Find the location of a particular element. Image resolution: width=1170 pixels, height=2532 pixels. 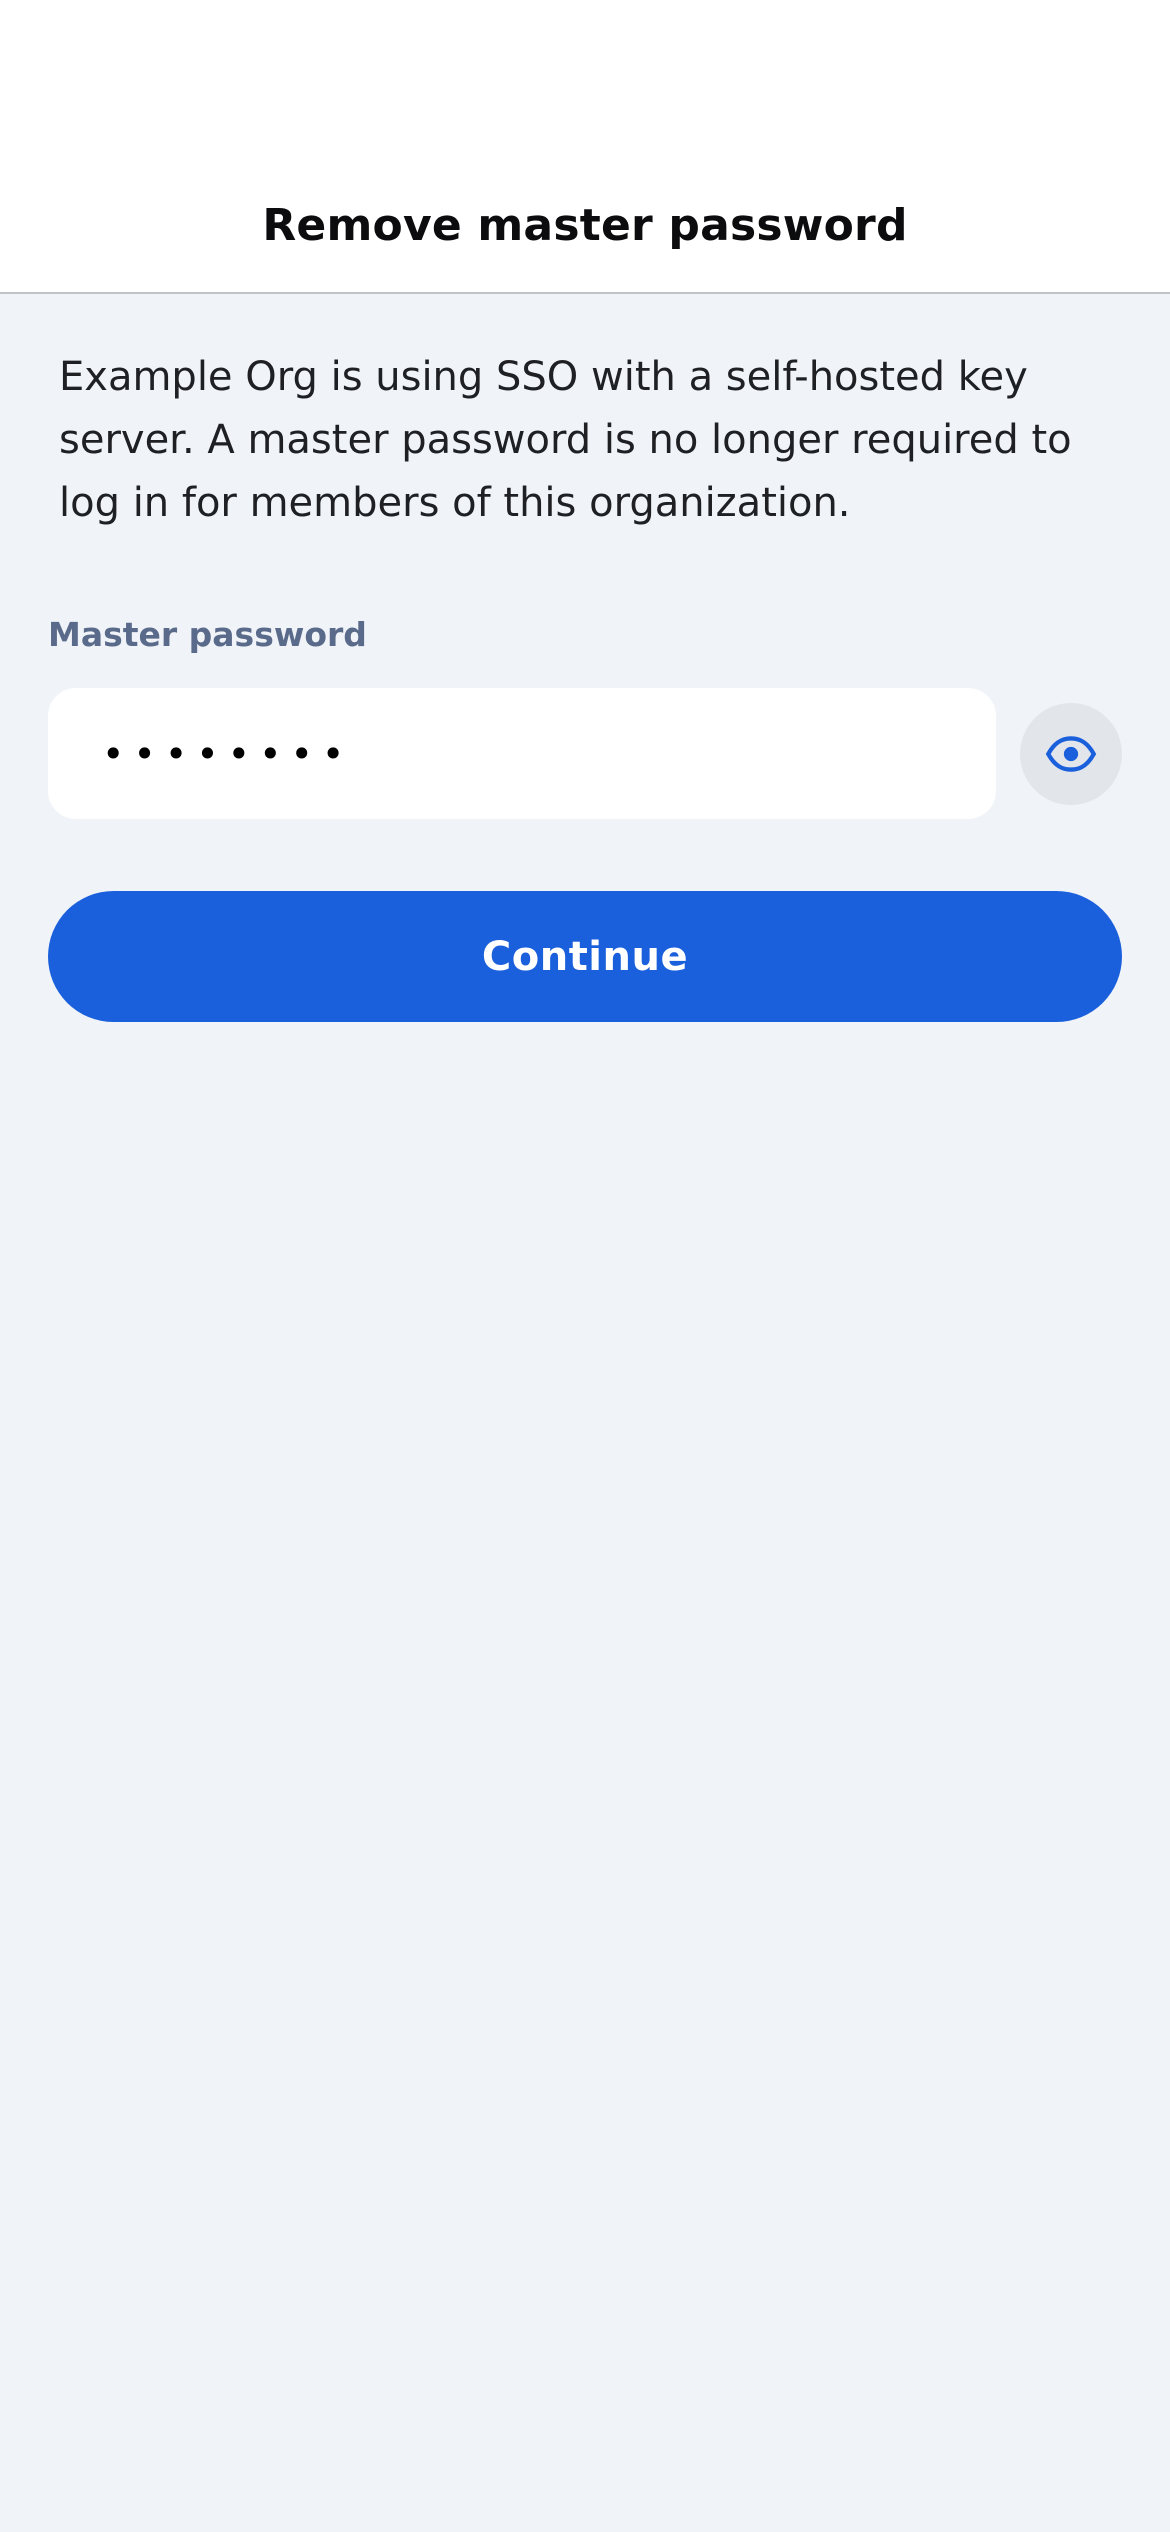

master-password-input: •••••••• is located at coordinates (522, 753).